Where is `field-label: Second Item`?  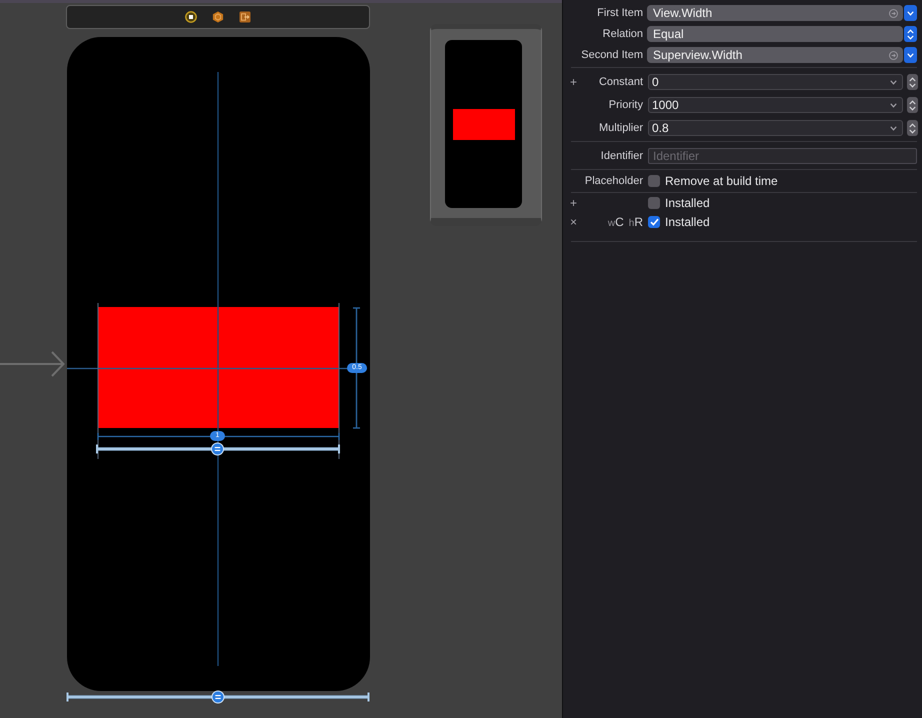
field-label: Second Item is located at coordinates (612, 55).